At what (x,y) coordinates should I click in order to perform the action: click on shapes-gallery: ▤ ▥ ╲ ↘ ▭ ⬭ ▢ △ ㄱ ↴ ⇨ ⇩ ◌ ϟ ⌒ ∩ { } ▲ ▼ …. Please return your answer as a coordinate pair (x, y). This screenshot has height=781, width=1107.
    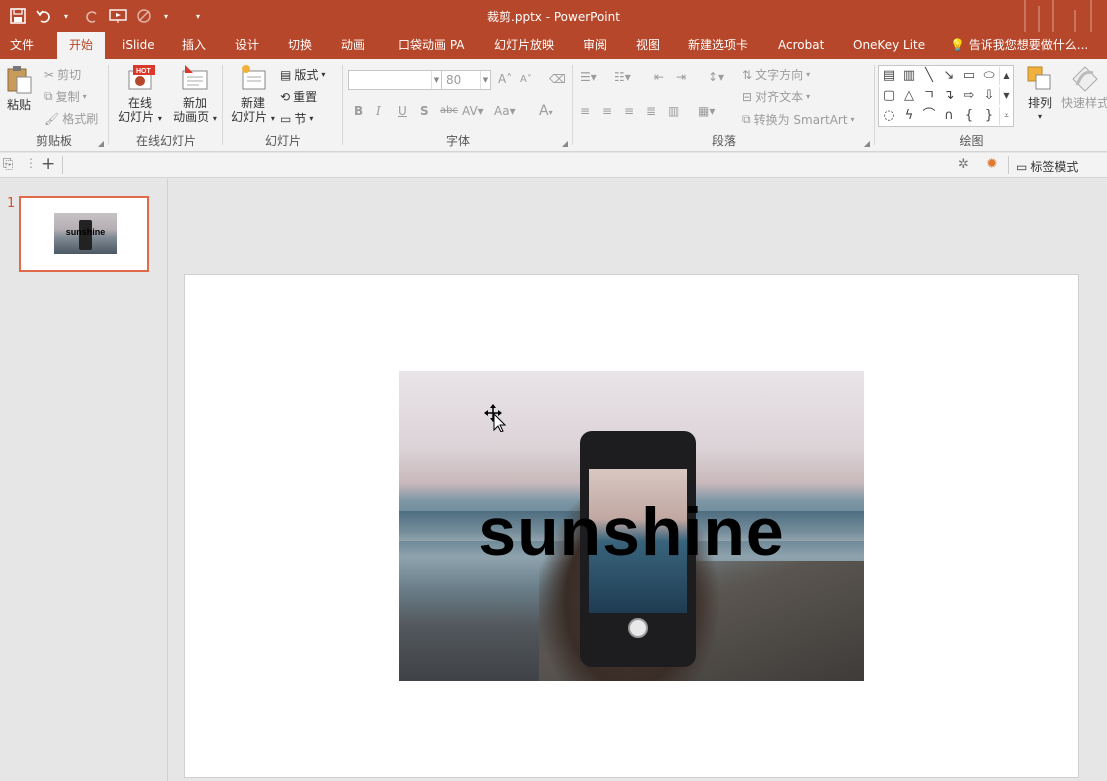
    Looking at the image, I should click on (946, 96).